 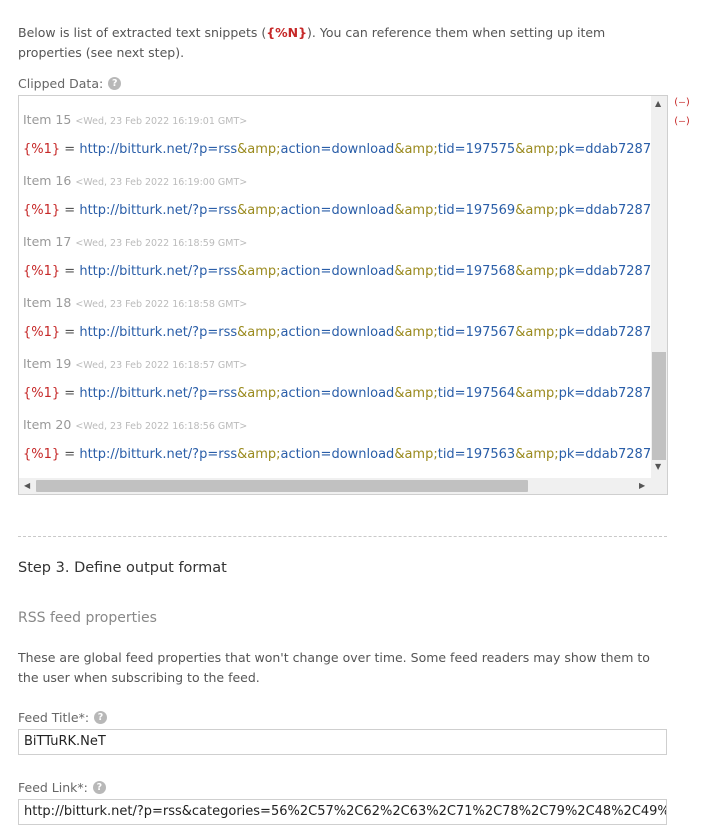 What do you see at coordinates (342, 742) in the screenshot?
I see `feed-title-input: BiTTuRK.NeT` at bounding box center [342, 742].